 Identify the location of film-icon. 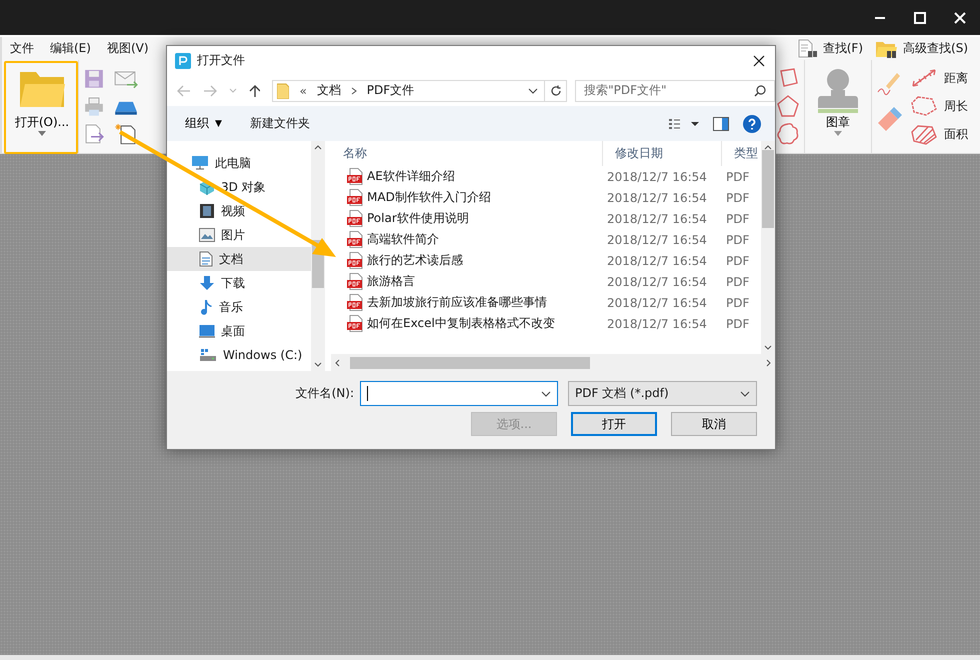
(207, 211).